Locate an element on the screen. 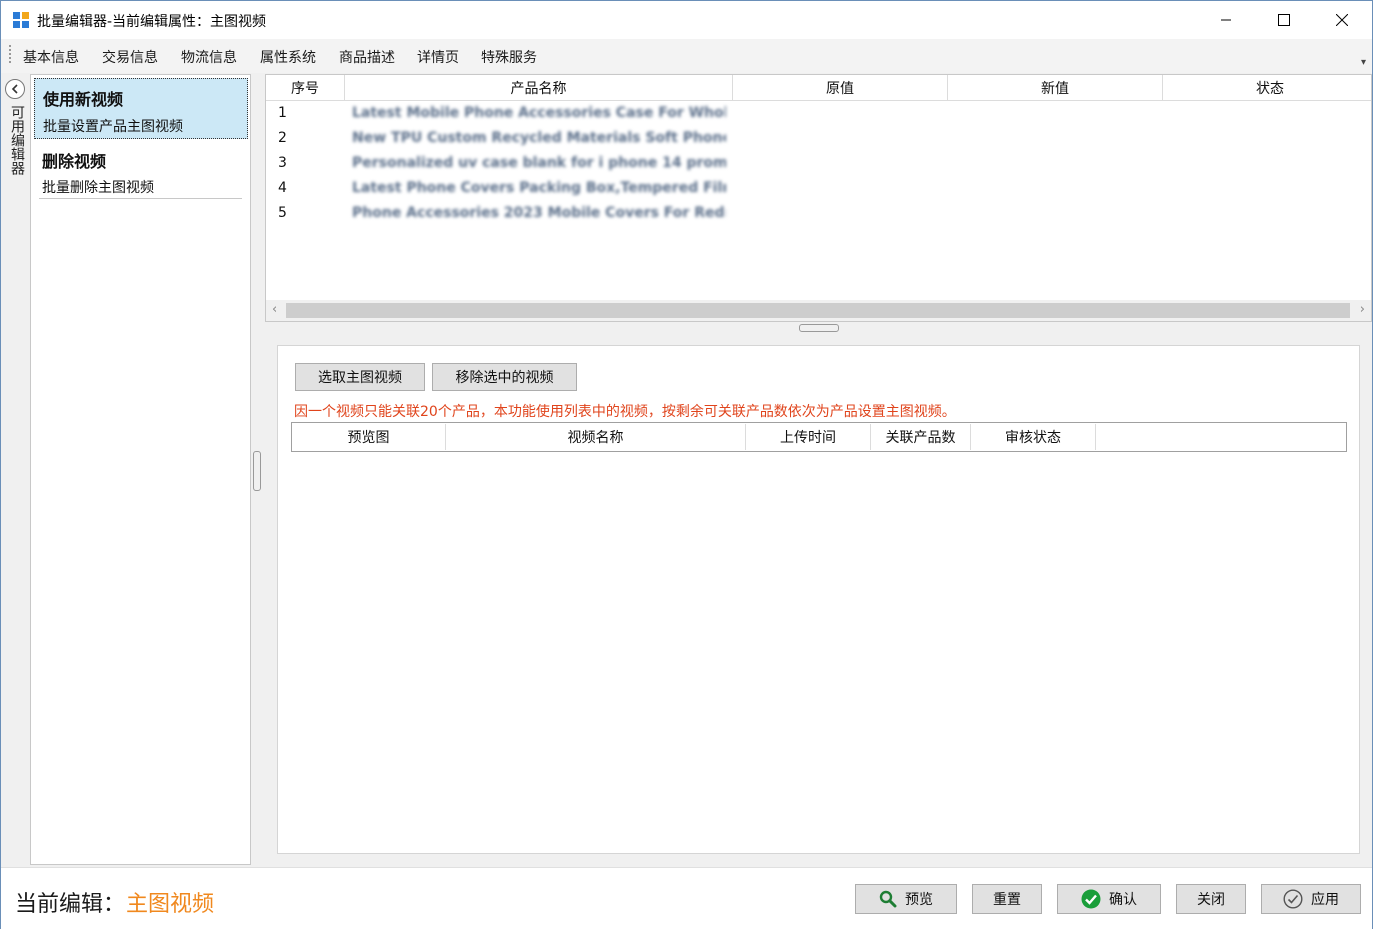  preview-button: 预览 is located at coordinates (906, 899).